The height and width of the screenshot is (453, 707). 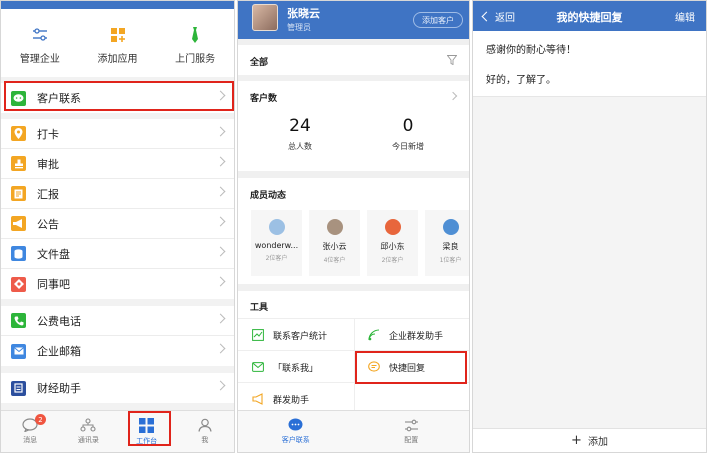 I want to click on item-label: 打卡, so click(x=48, y=134).